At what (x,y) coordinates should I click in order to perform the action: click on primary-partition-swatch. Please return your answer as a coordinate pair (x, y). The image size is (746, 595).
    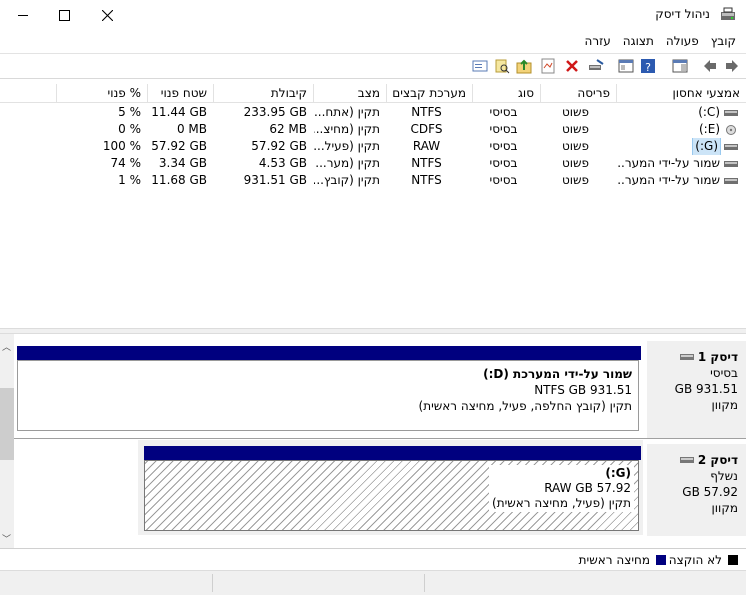
    Looking at the image, I should click on (661, 560).